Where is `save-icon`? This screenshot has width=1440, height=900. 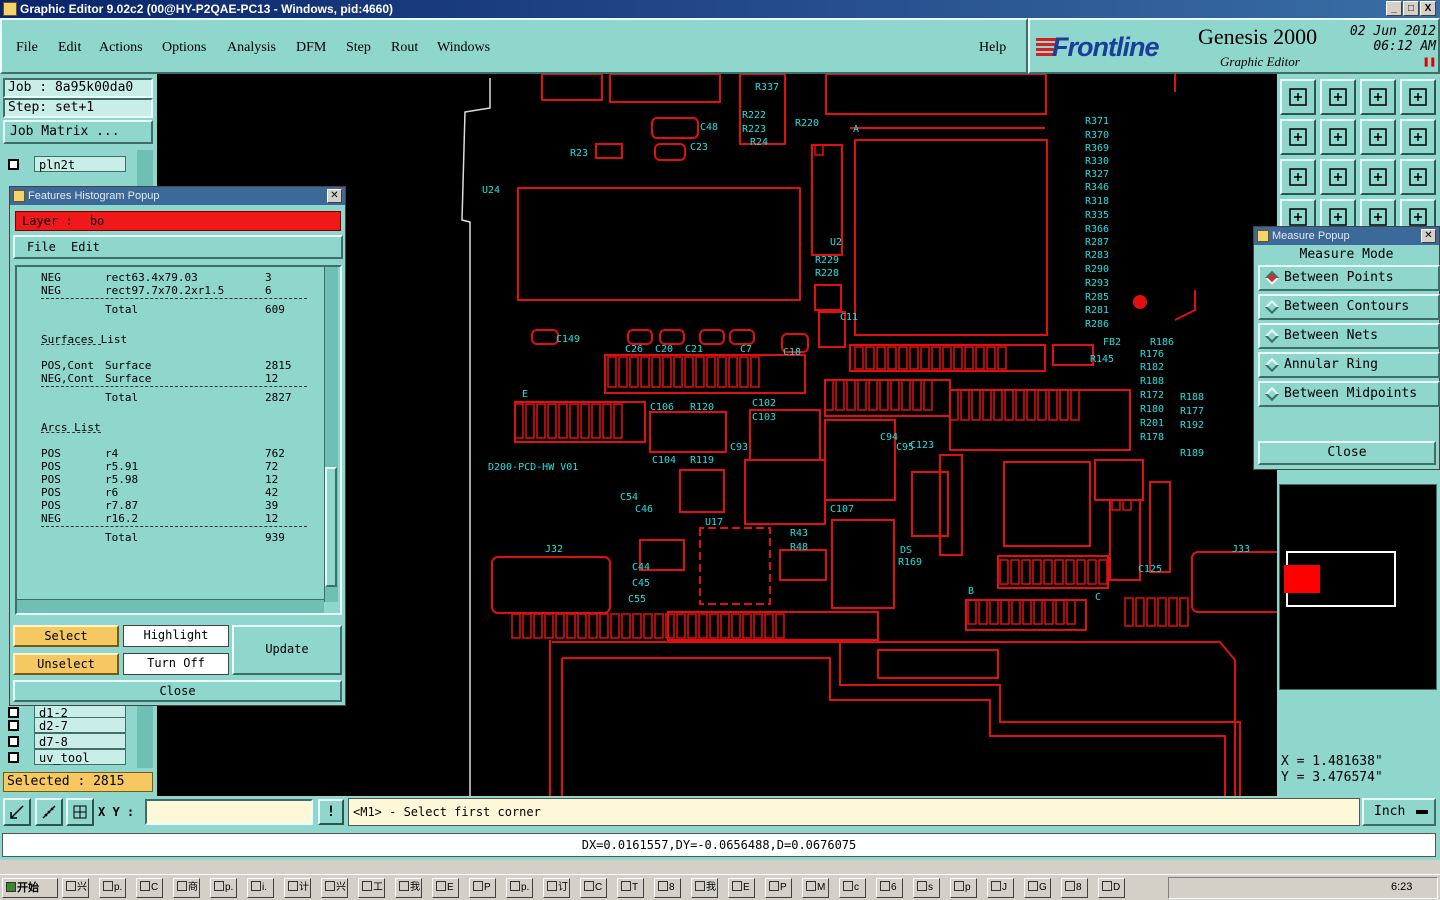
save-icon is located at coordinates (1338, 97).